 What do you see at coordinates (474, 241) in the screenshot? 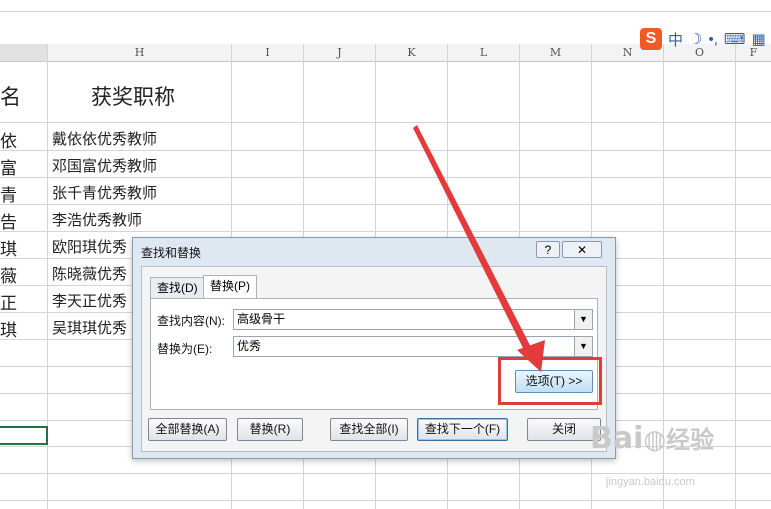
I see `arrow-shaft` at bounding box center [474, 241].